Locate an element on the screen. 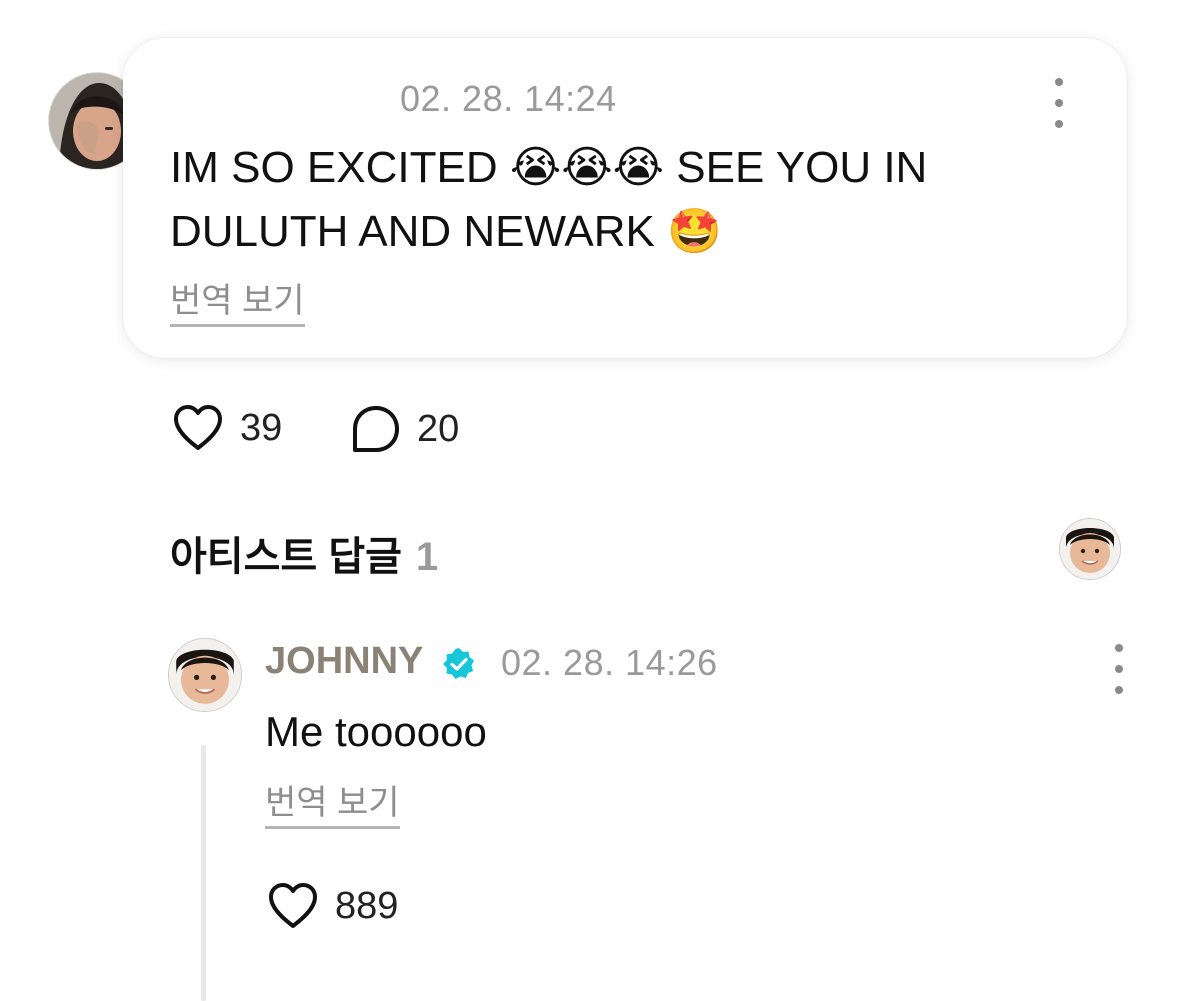  artist-replies-count: 1 is located at coordinates (427, 557).